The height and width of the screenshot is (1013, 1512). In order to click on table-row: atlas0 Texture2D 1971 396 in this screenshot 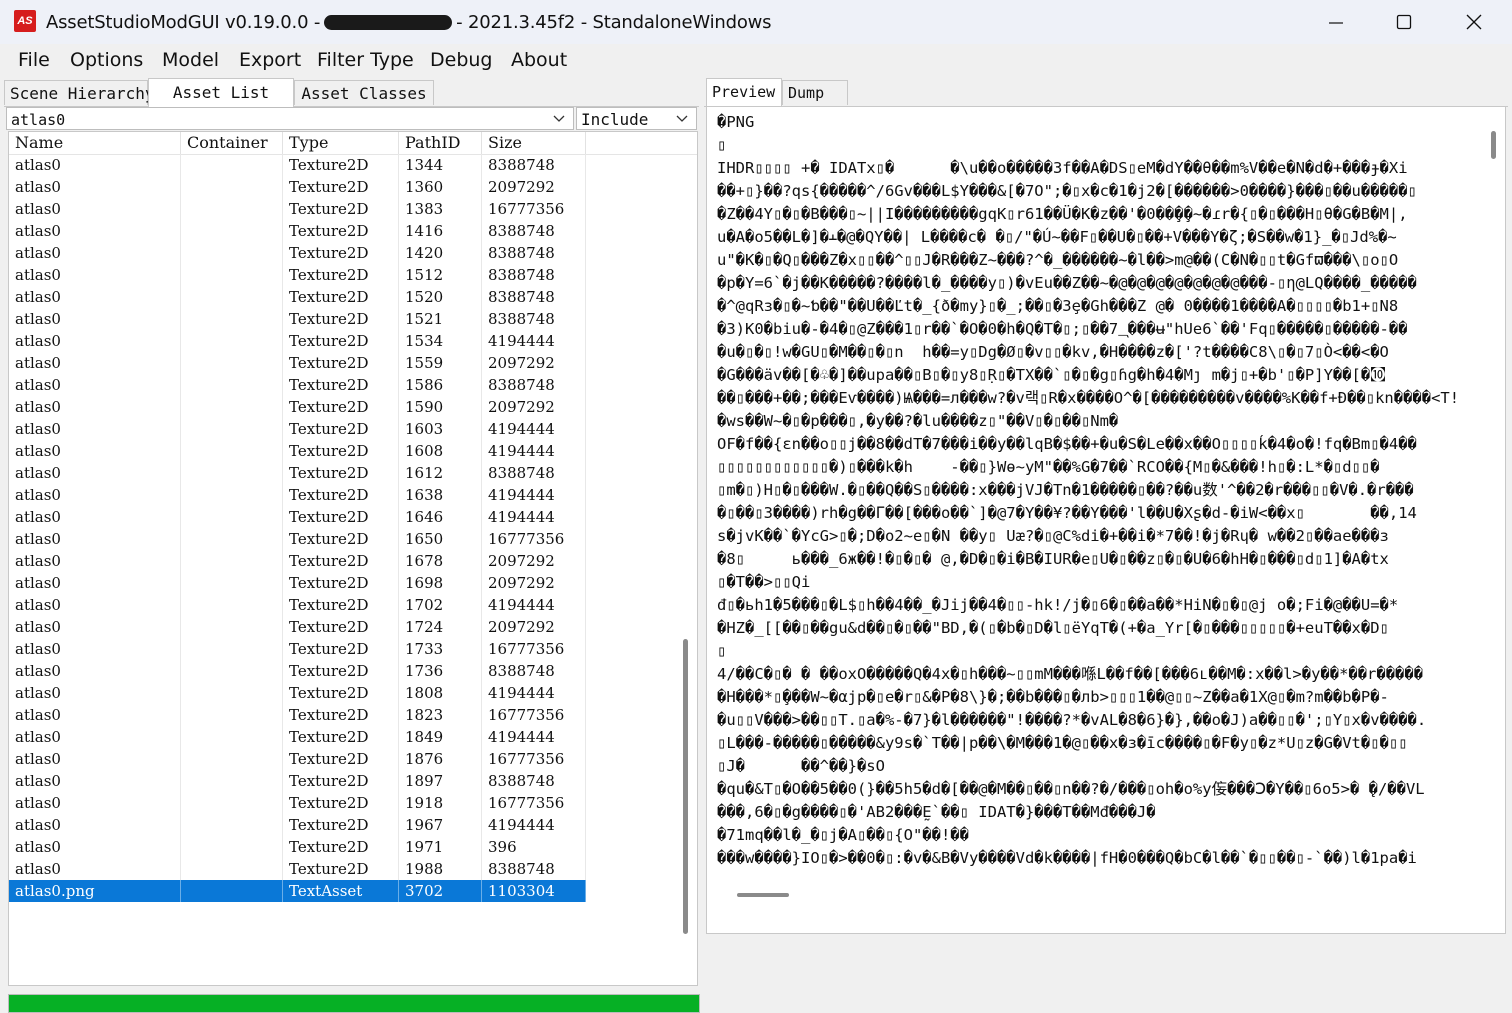, I will do `click(353, 847)`.